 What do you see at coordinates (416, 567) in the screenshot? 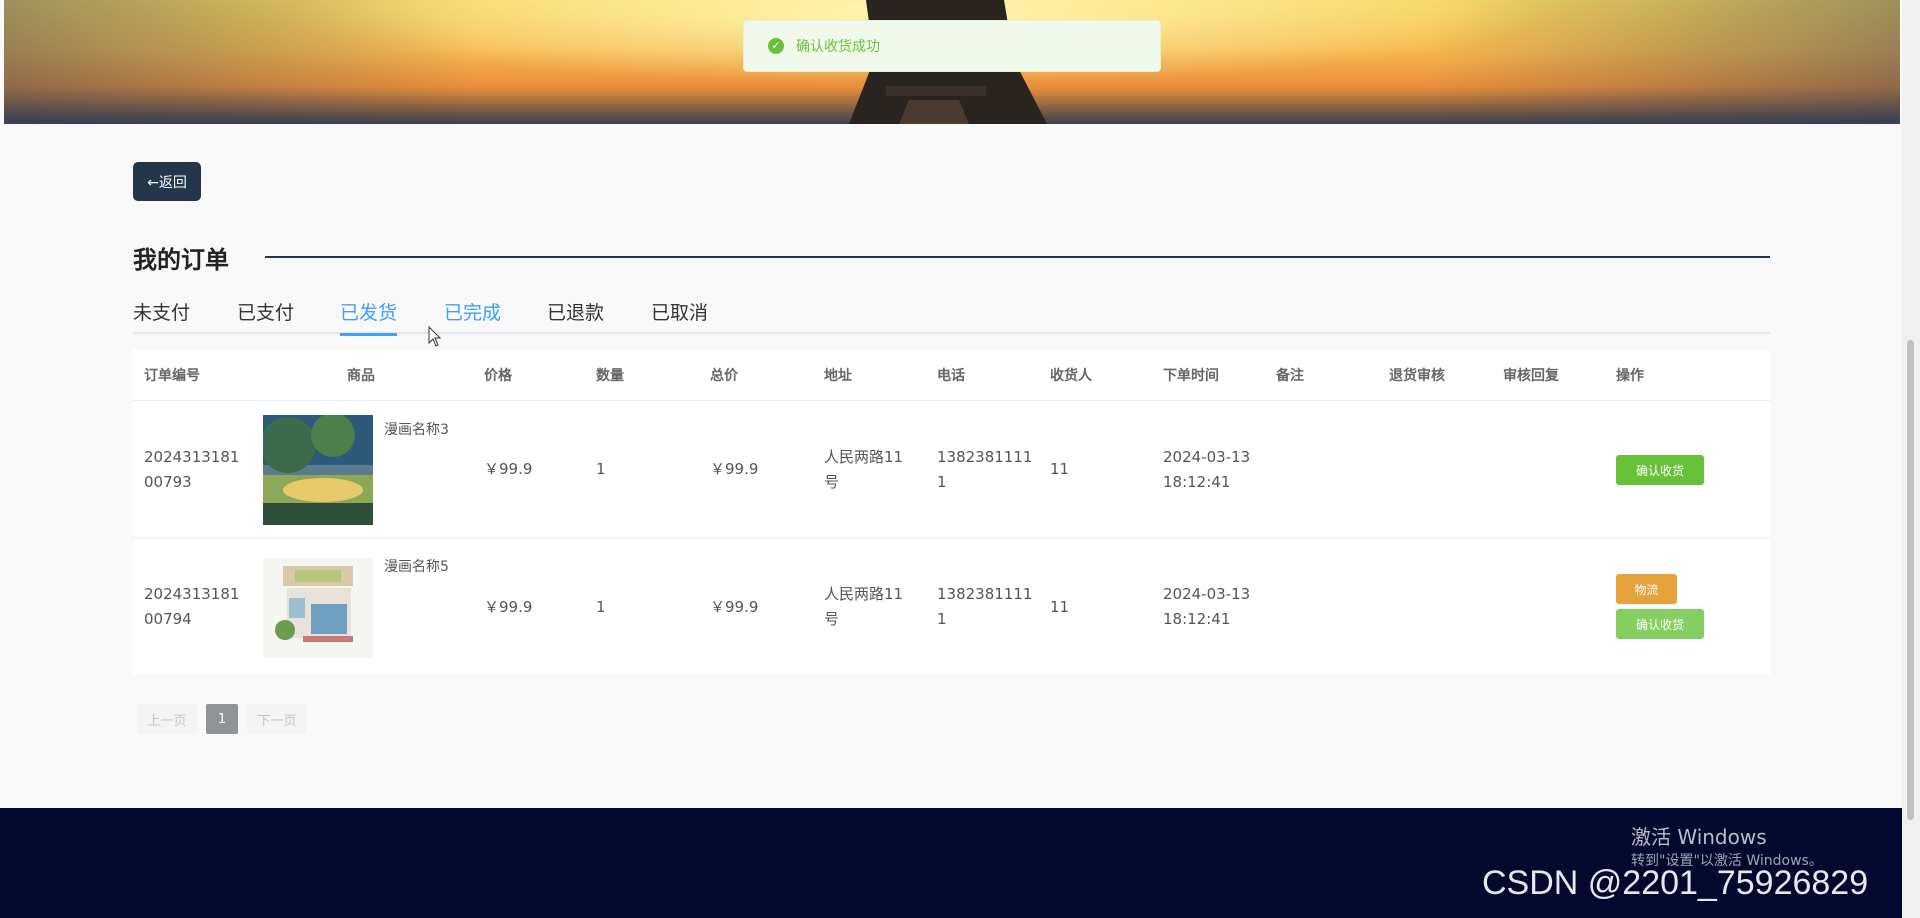
I see `product-name: 漫画名称5` at bounding box center [416, 567].